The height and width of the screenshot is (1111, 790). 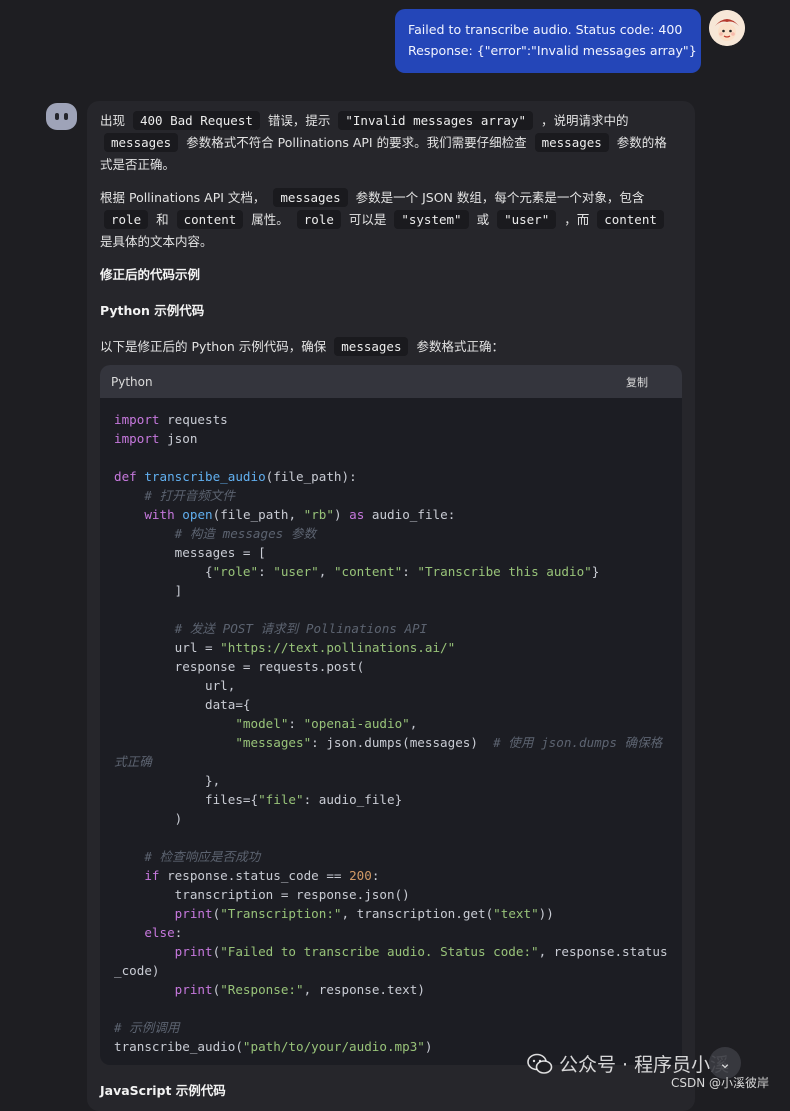 What do you see at coordinates (367, 219) in the screenshot?
I see `text: 可以是` at bounding box center [367, 219].